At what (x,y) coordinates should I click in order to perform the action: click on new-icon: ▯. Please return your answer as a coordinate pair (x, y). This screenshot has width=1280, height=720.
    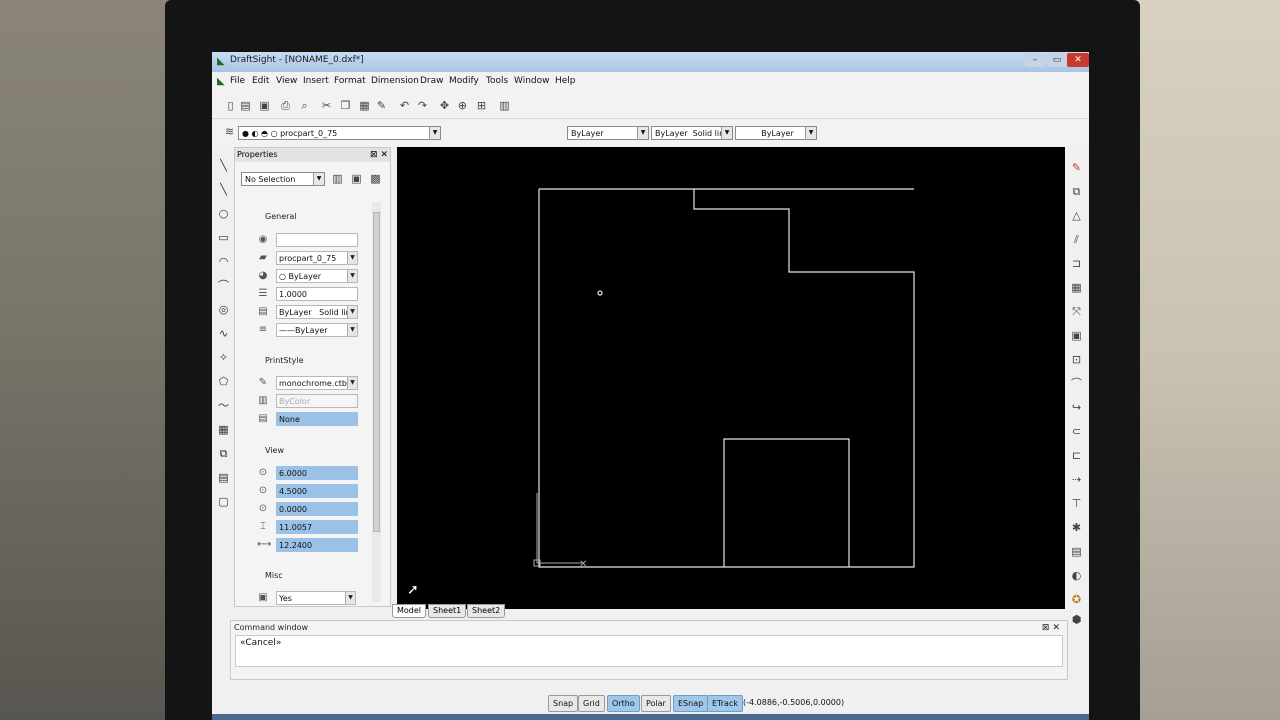
    Looking at the image, I should click on (230, 105).